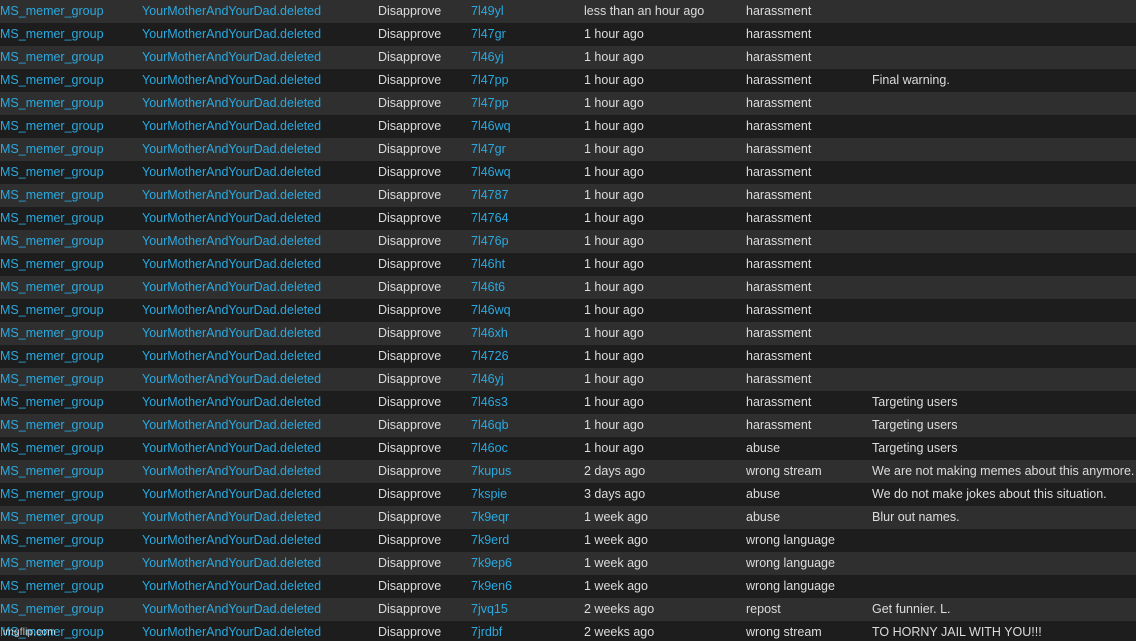 The width and height of the screenshot is (1136, 641). What do you see at coordinates (526, 241) in the screenshot?
I see `image-id-link: 7l476p` at bounding box center [526, 241].